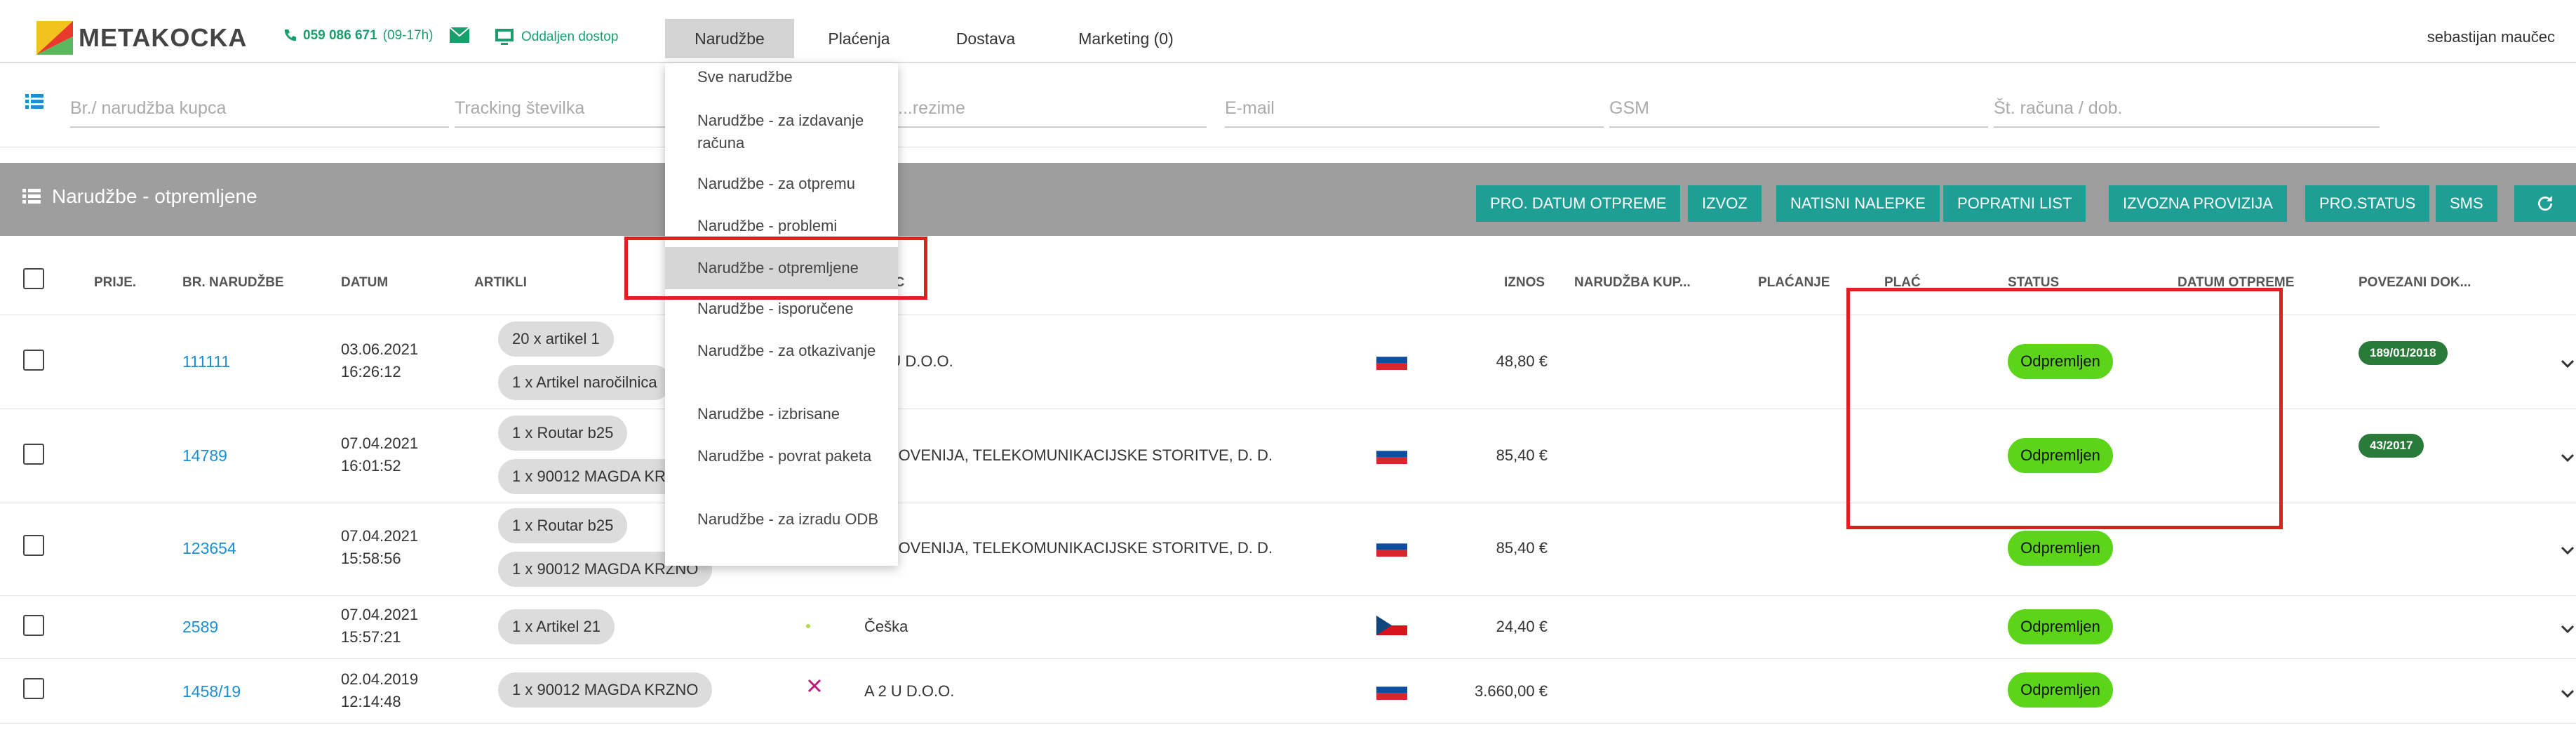 The width and height of the screenshot is (2576, 730). What do you see at coordinates (290, 35) in the screenshot?
I see `phone-icon` at bounding box center [290, 35].